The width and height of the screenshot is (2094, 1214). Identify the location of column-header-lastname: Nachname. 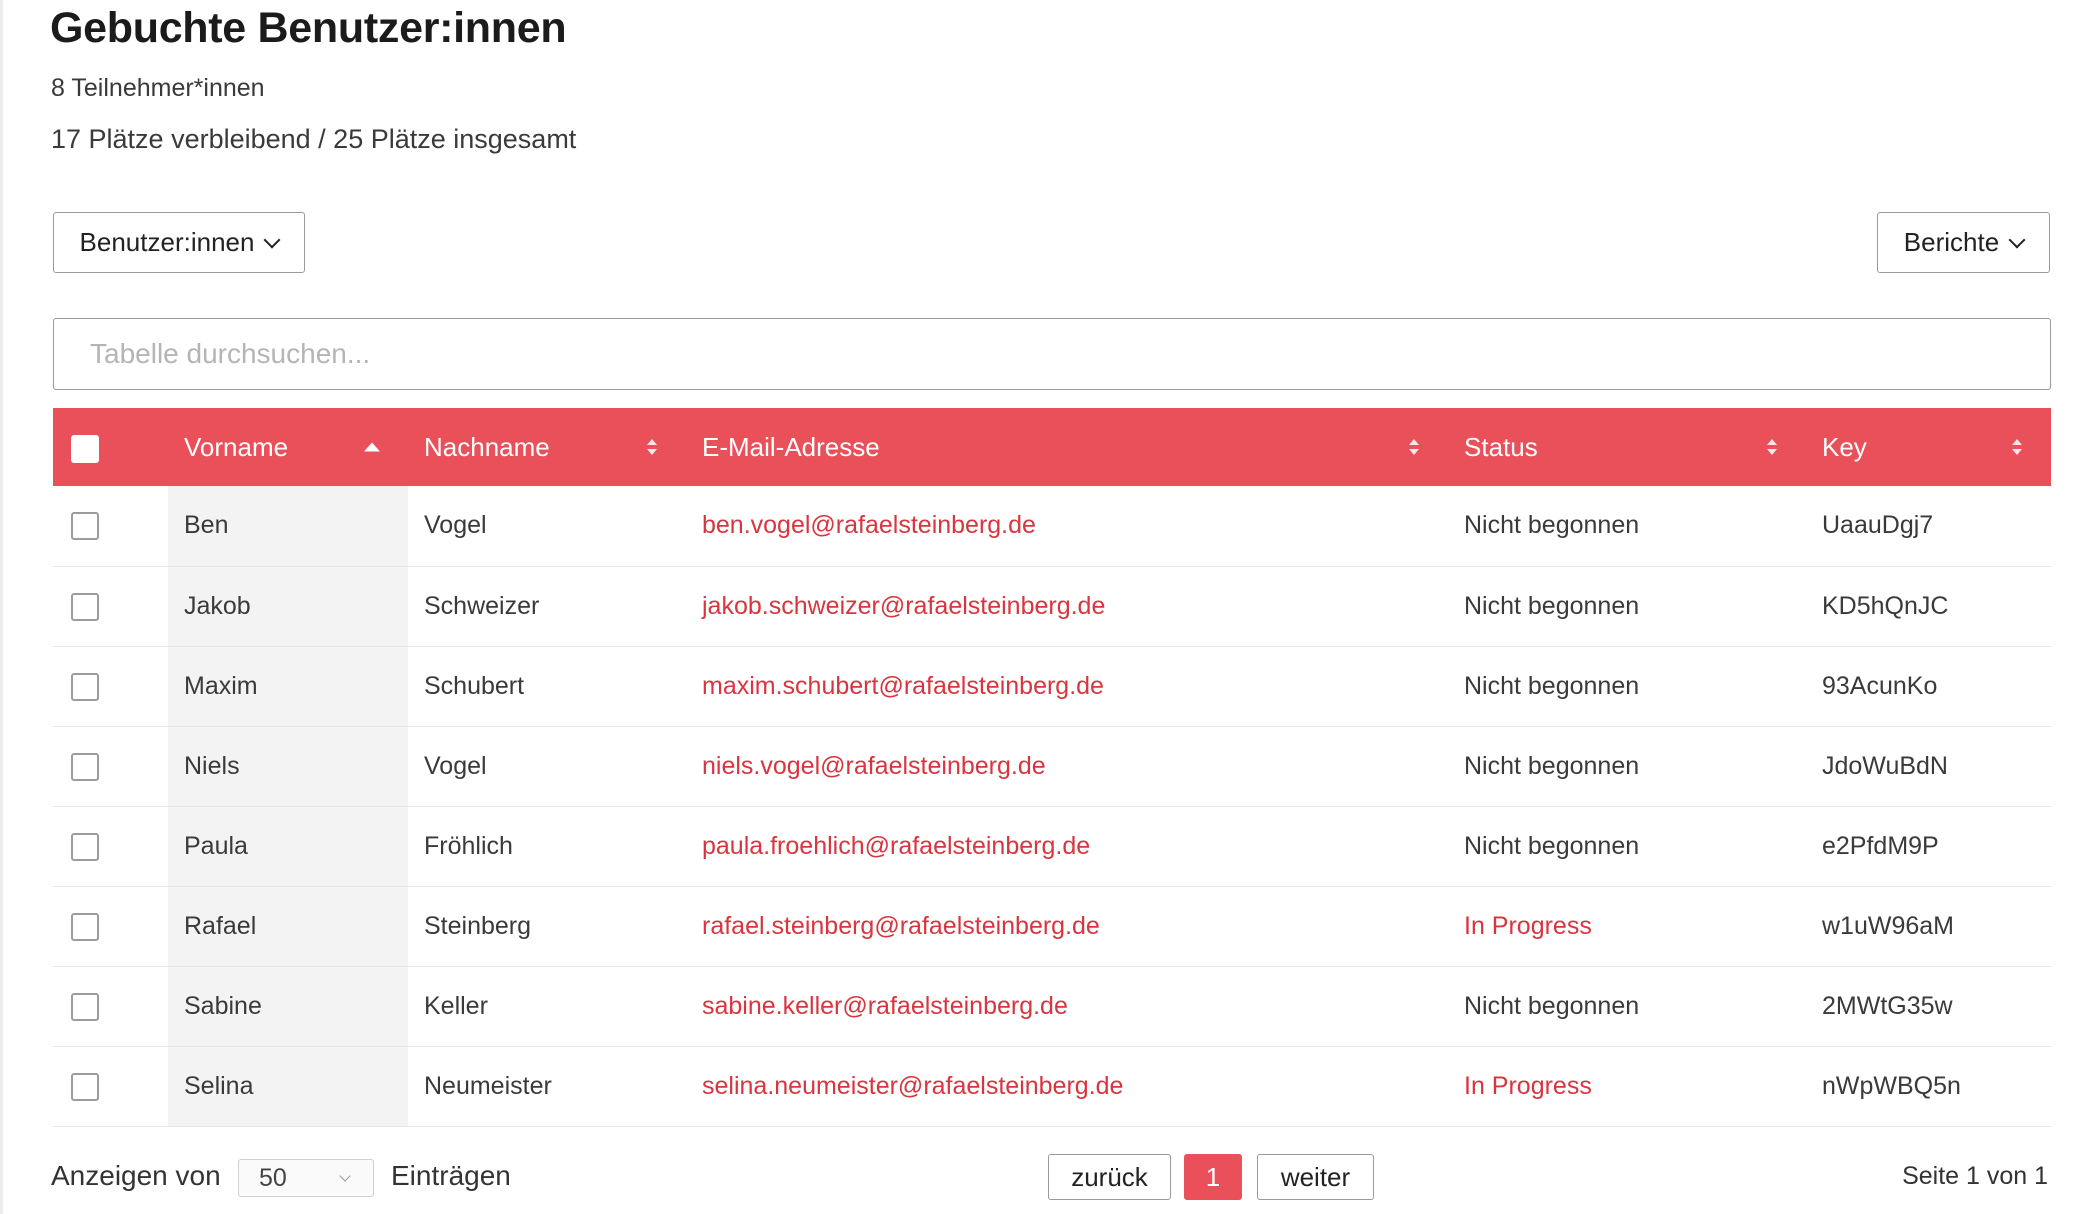
(547, 447).